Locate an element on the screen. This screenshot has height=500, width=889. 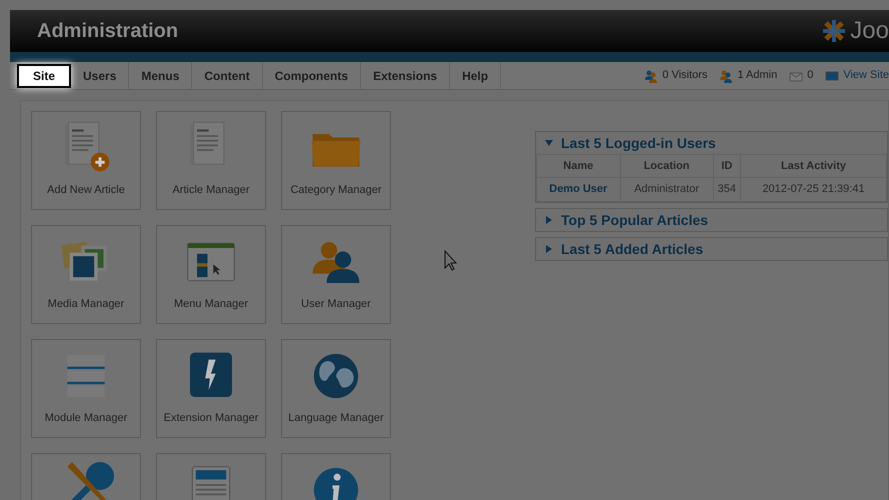
quick-icon-tile: Menu Manager is located at coordinates (211, 274).